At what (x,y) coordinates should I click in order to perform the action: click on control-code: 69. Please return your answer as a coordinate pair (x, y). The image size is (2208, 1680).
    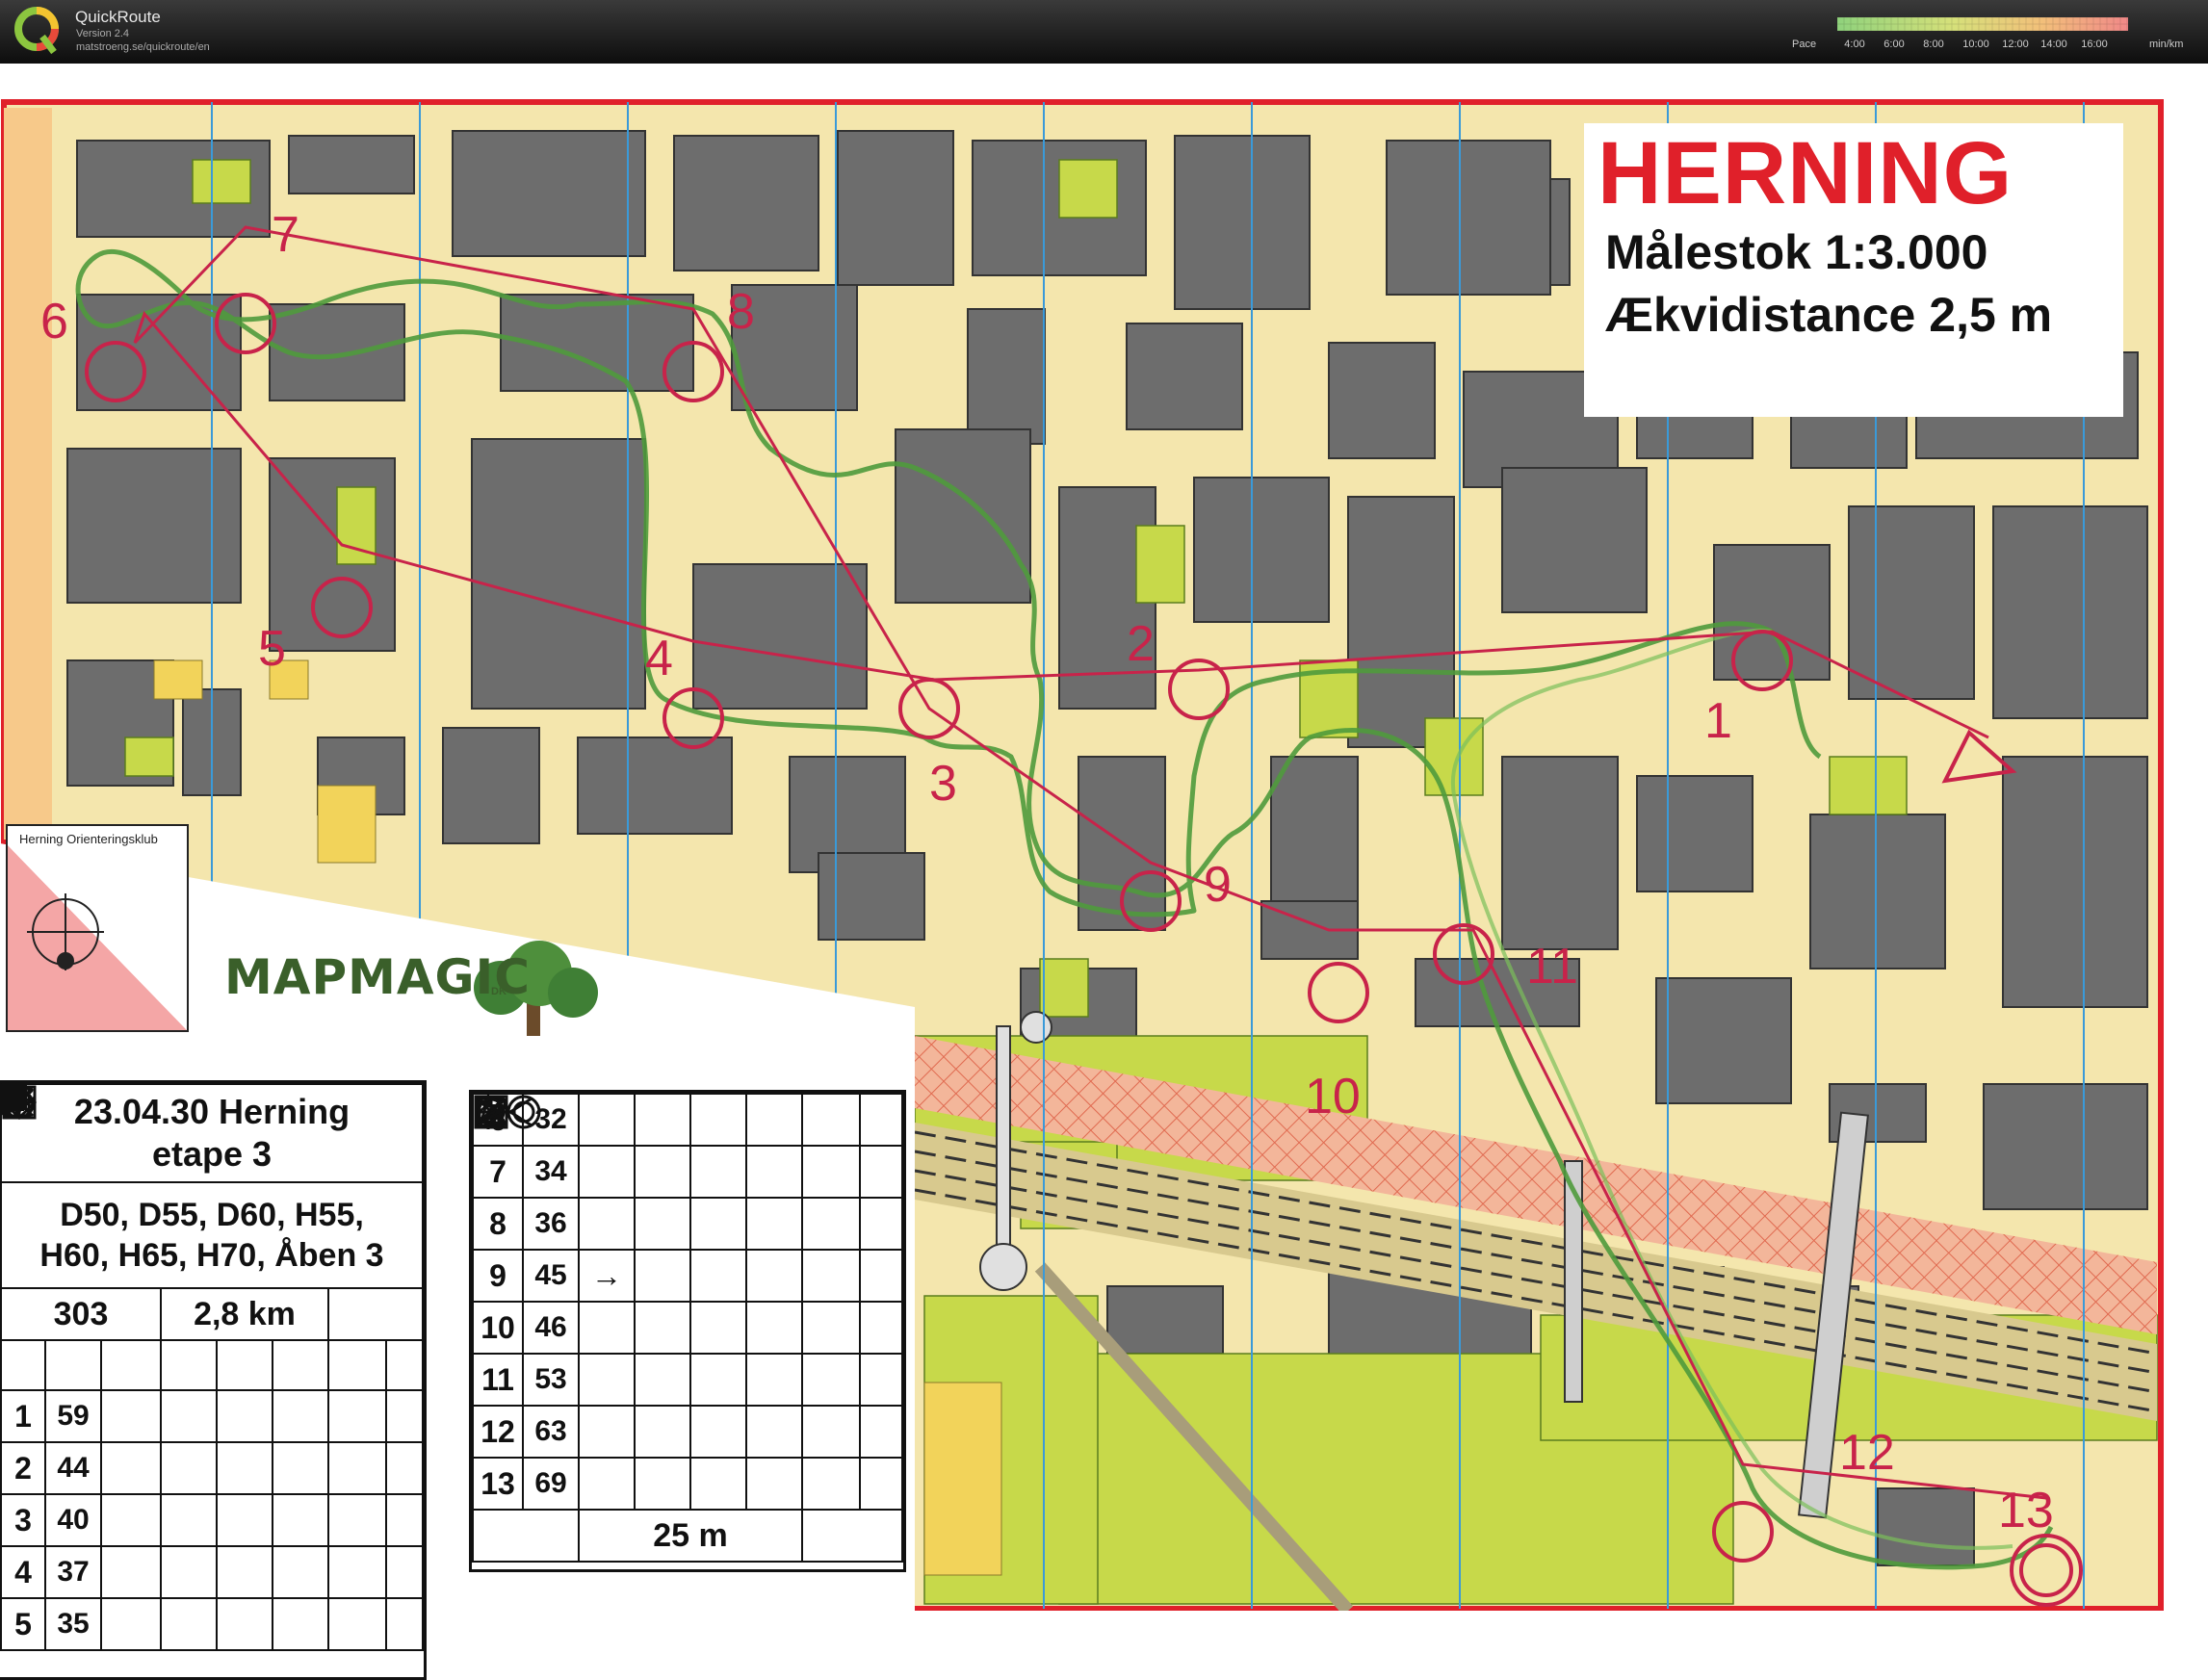
    Looking at the image, I should click on (551, 1484).